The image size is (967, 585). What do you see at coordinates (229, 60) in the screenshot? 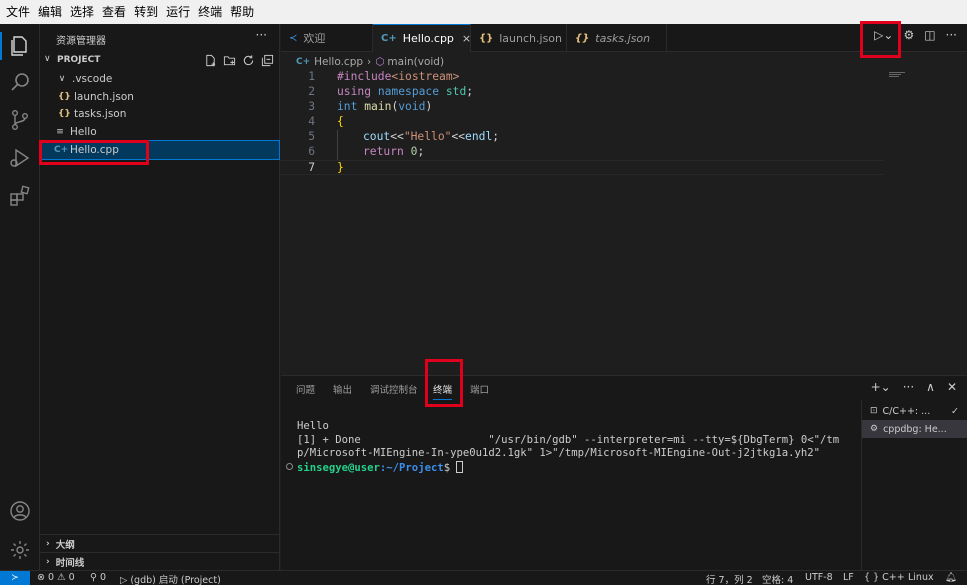
I see `new-folder-icon` at bounding box center [229, 60].